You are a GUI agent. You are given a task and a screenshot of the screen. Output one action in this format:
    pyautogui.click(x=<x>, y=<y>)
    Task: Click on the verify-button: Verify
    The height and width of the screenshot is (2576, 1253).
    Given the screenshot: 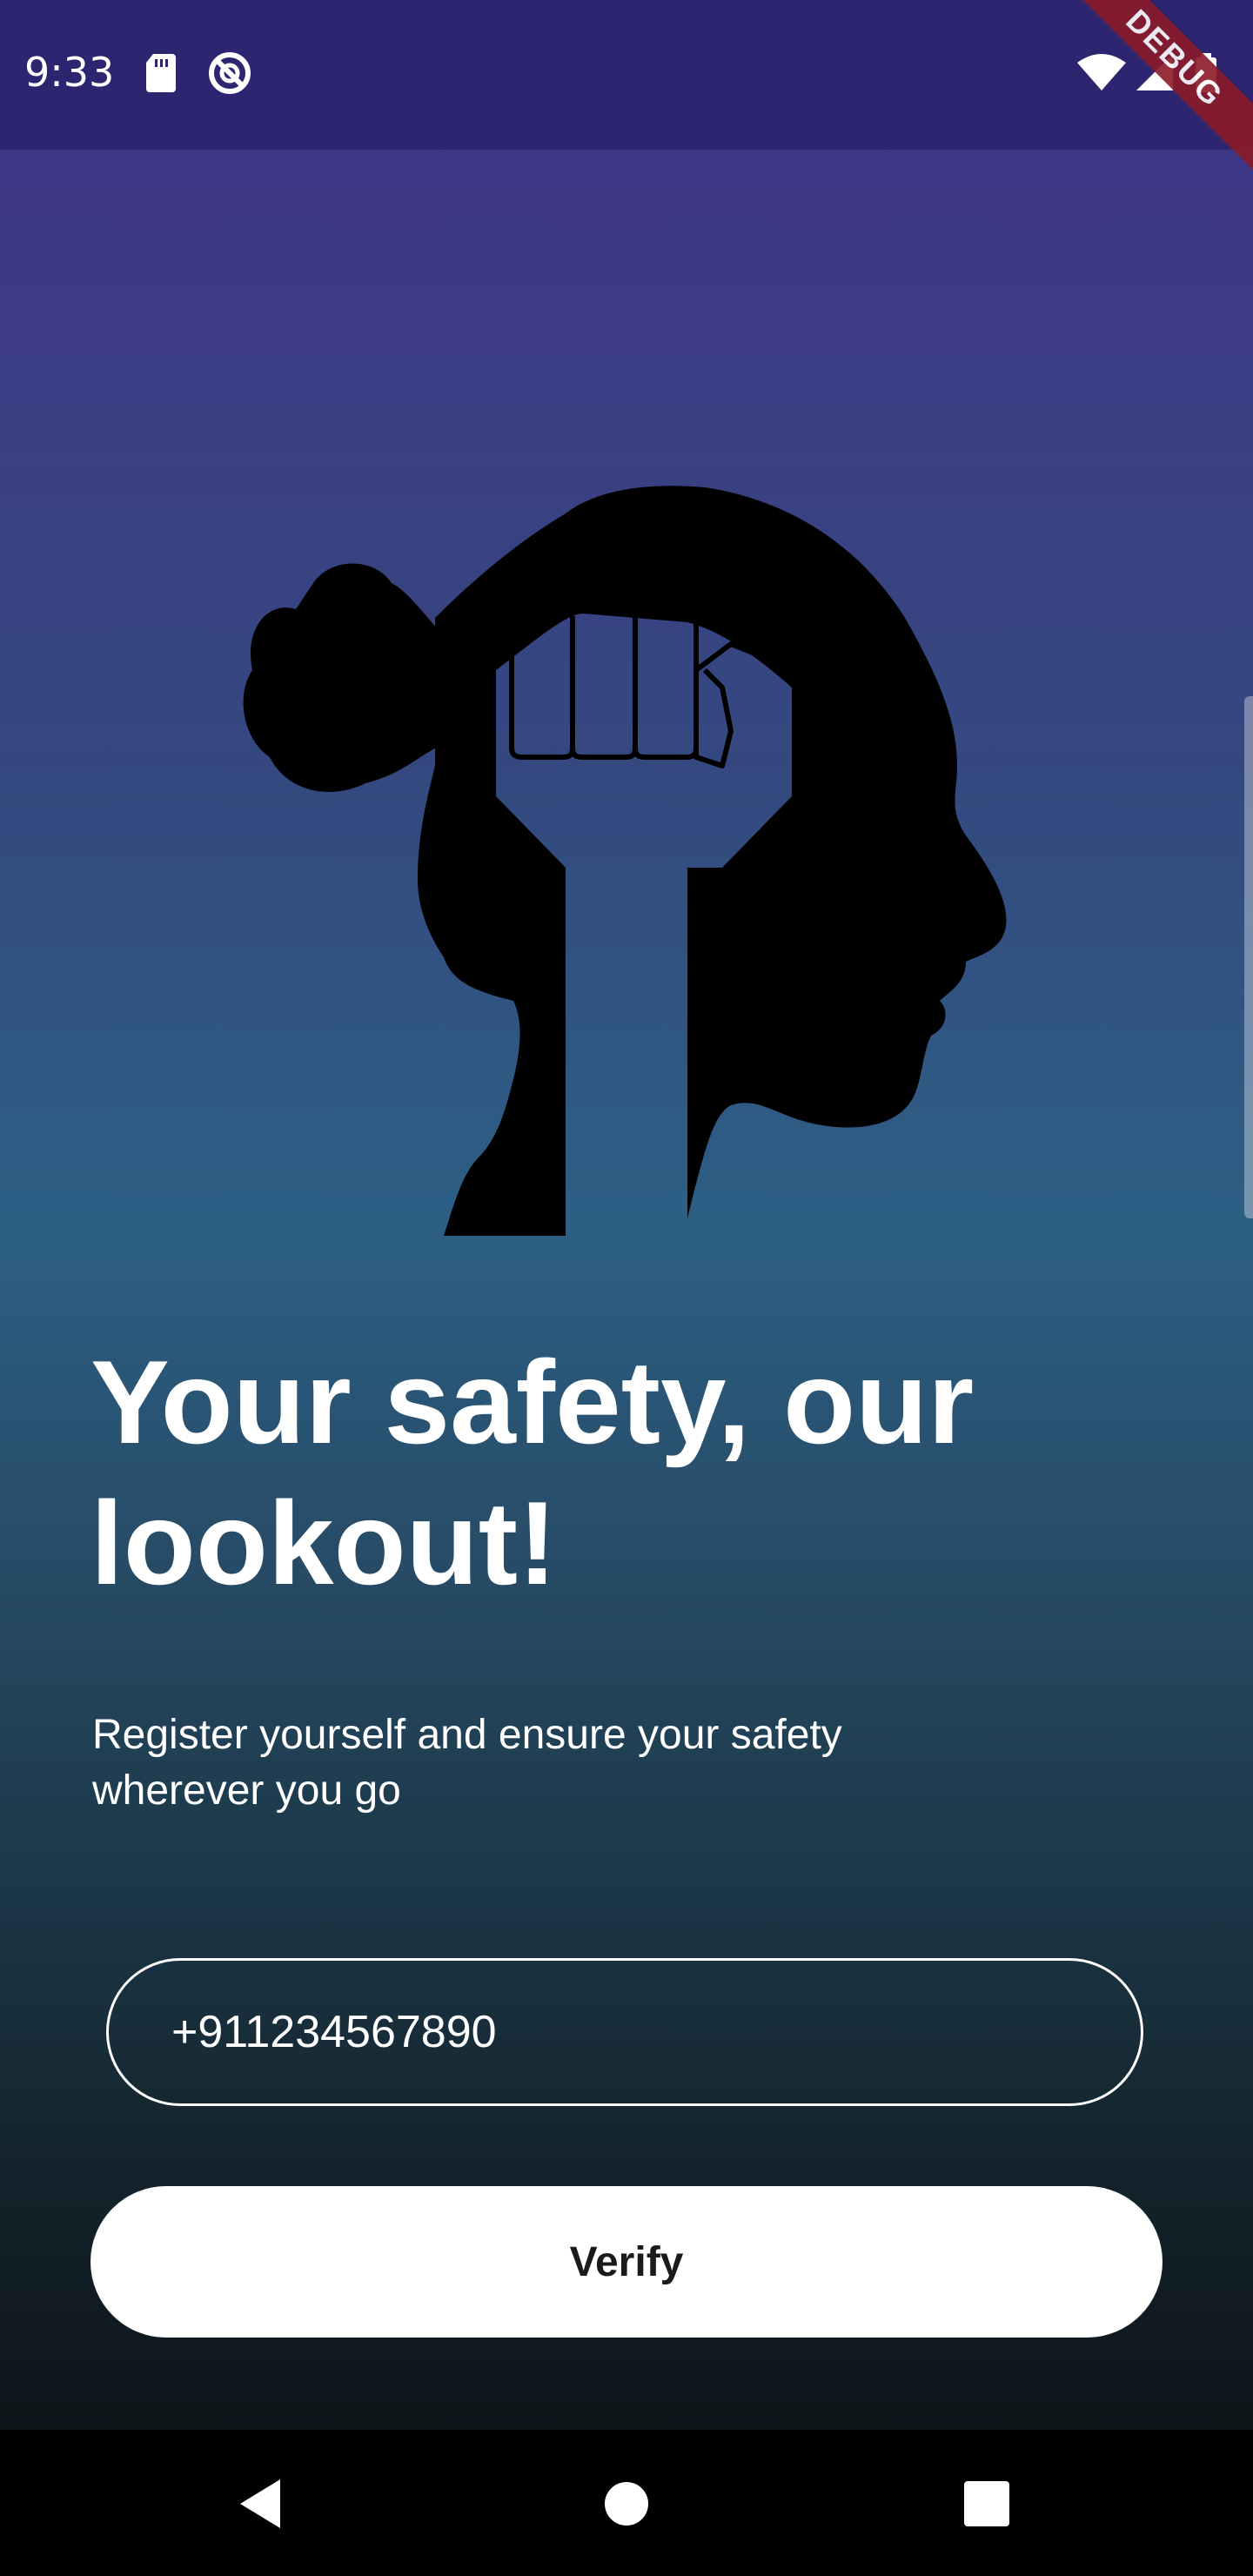 What is the action you would take?
    pyautogui.click(x=626, y=2262)
    